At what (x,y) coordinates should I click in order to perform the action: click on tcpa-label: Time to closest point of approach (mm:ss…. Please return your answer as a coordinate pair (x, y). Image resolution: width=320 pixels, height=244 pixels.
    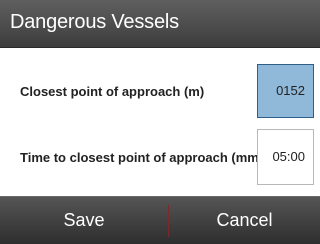
    Looking at the image, I should click on (151, 157).